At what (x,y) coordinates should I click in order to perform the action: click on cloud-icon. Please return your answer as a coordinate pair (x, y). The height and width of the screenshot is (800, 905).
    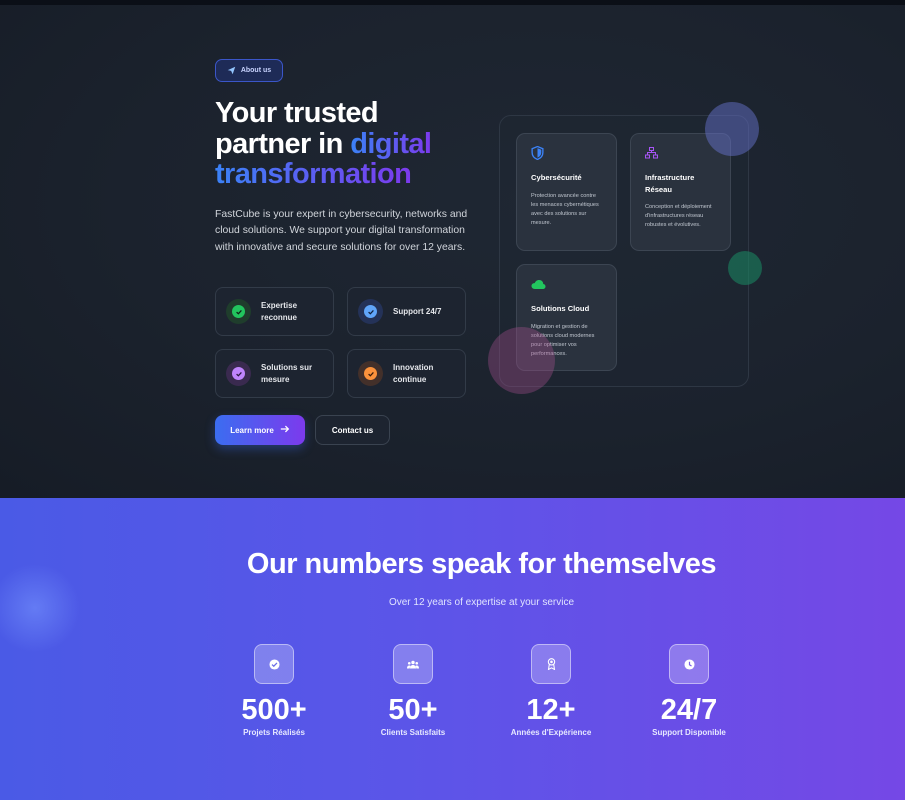
    Looking at the image, I should click on (566, 285).